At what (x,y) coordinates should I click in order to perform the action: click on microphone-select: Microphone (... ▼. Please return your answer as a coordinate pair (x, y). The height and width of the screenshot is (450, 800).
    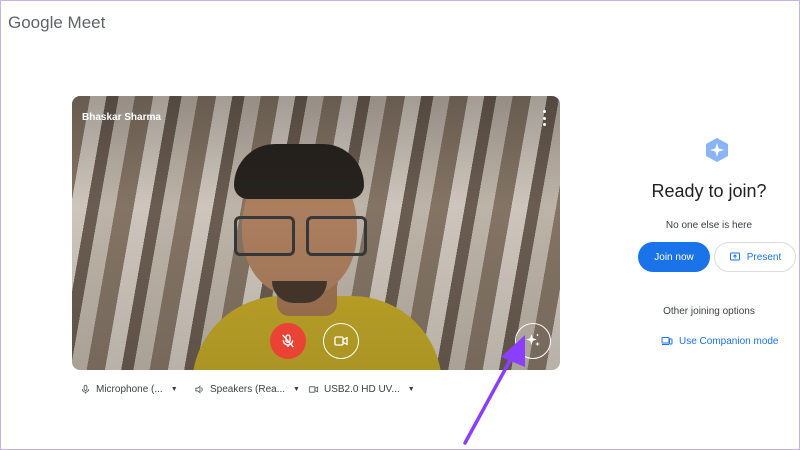
    Looking at the image, I should click on (129, 389).